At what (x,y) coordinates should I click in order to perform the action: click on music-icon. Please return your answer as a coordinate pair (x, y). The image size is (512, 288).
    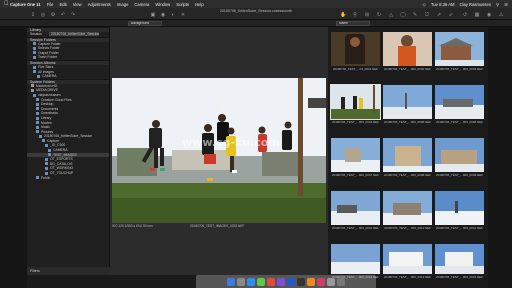
    Looking at the image, I should click on (321, 281).